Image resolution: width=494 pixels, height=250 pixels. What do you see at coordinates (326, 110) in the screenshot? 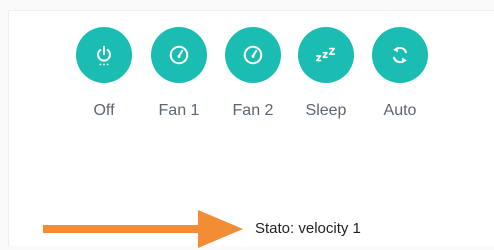
I see `sleep-label: Sleep` at bounding box center [326, 110].